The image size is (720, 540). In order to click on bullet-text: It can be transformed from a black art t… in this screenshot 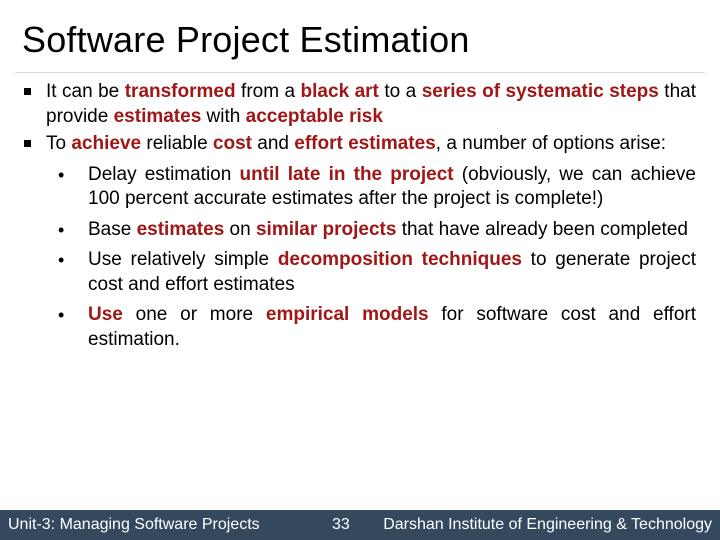, I will do `click(371, 104)`.